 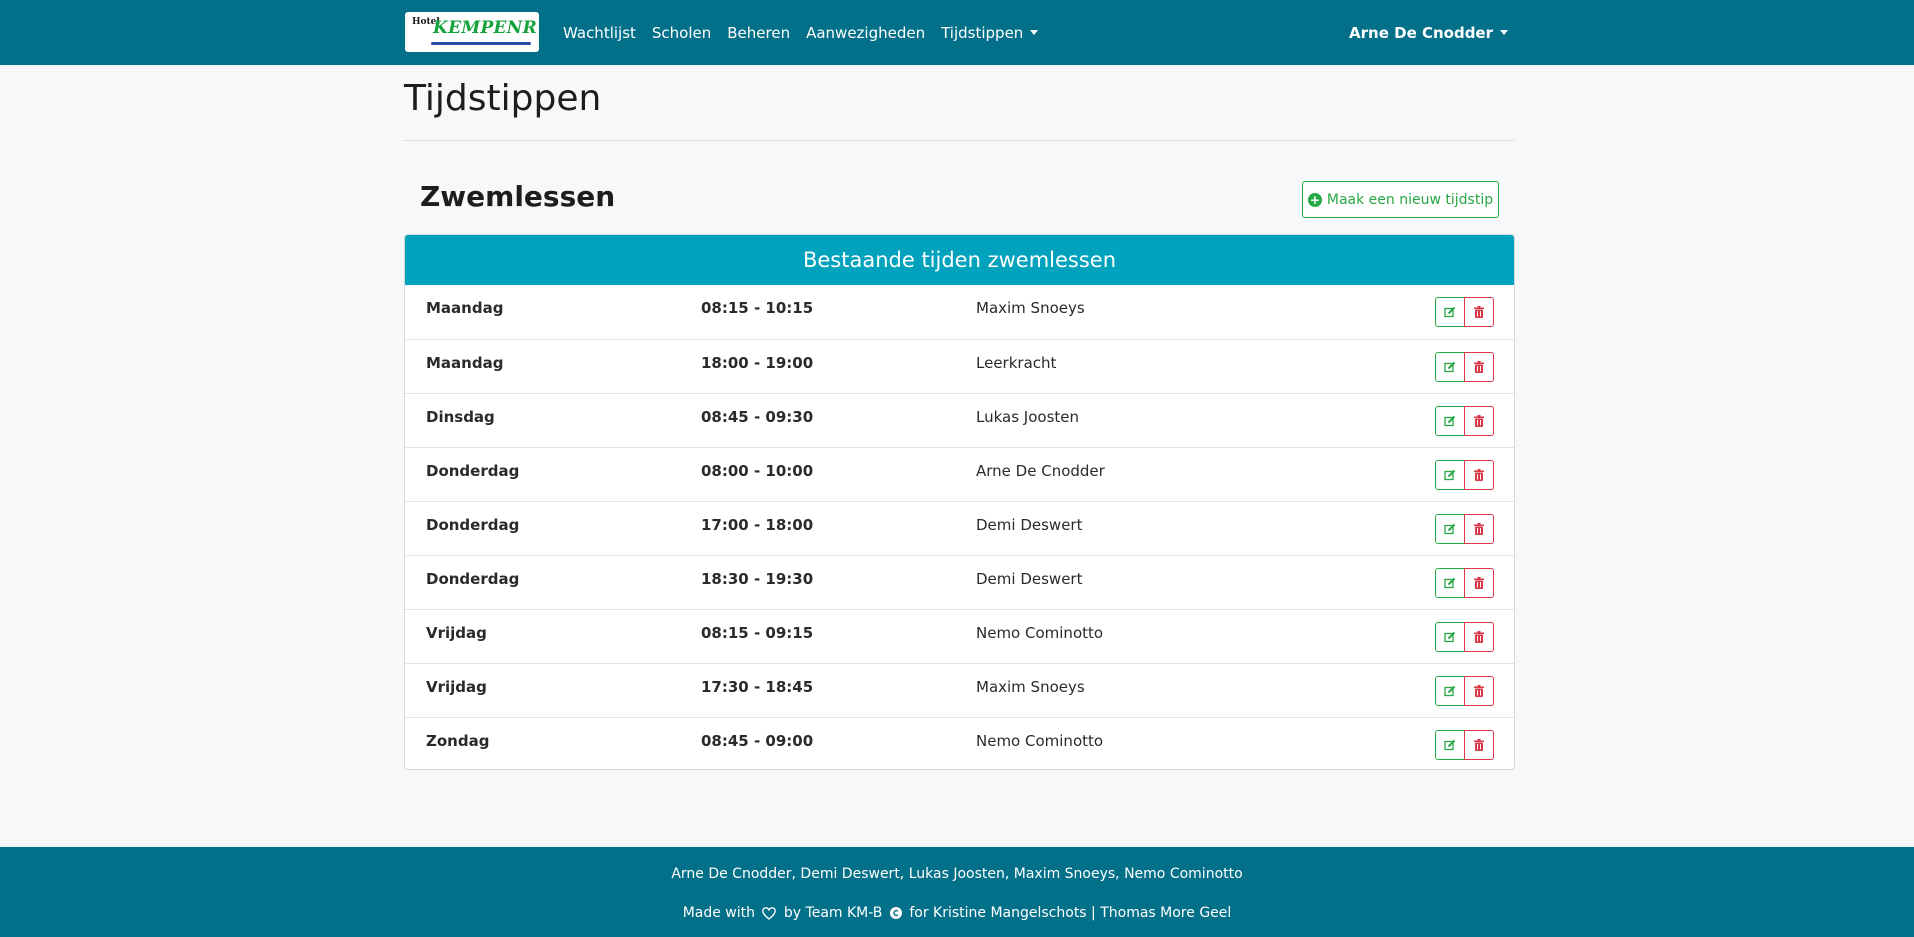 I want to click on user-name: Arne De Cnodder, so click(x=1421, y=32).